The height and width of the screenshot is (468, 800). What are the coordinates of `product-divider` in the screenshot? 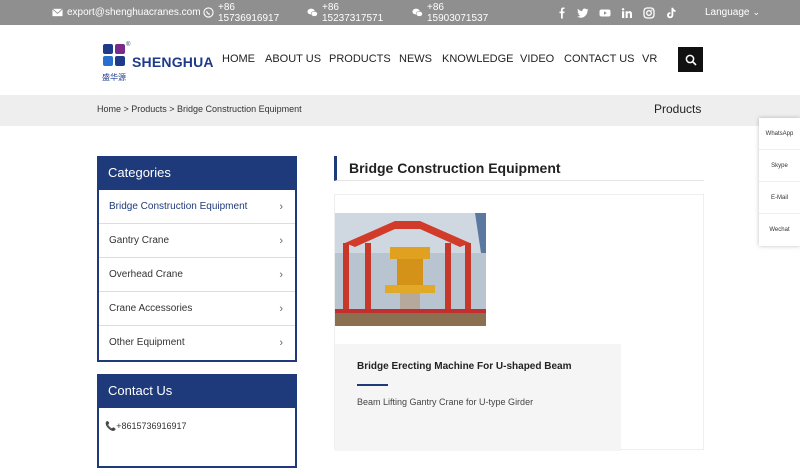 It's located at (372, 385).